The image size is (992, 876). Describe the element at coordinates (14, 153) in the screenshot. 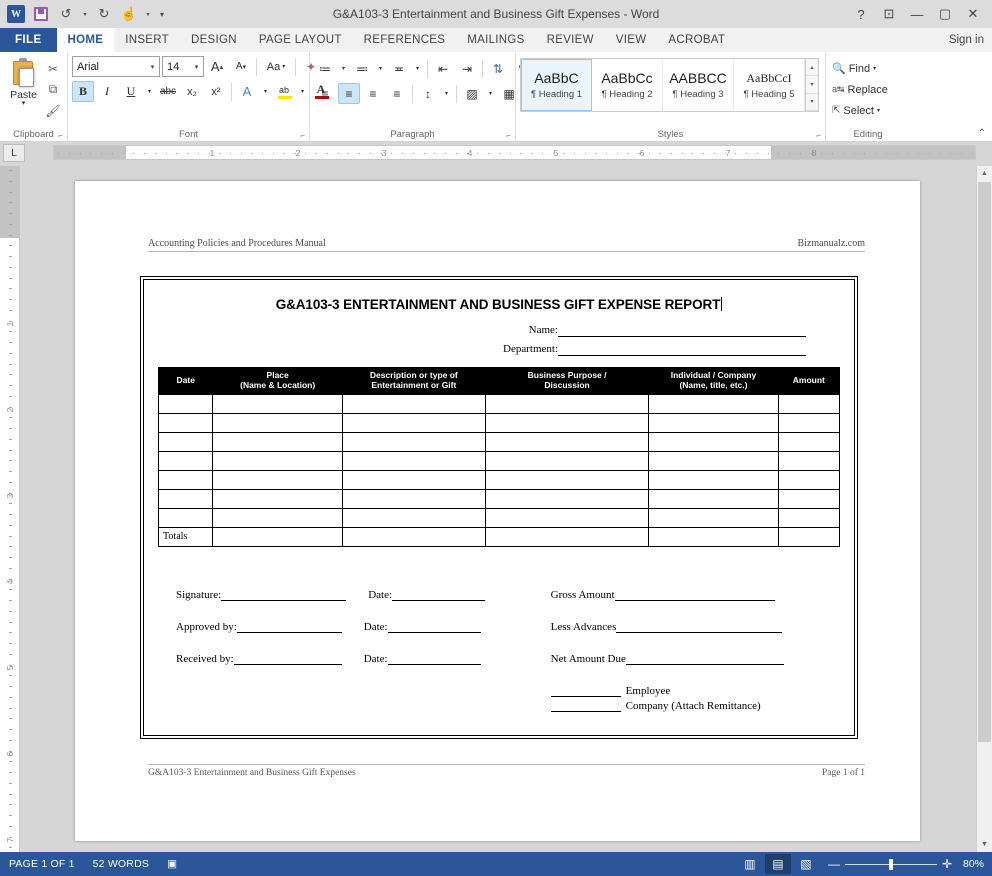

I see `tab-stop-selector: L` at that location.